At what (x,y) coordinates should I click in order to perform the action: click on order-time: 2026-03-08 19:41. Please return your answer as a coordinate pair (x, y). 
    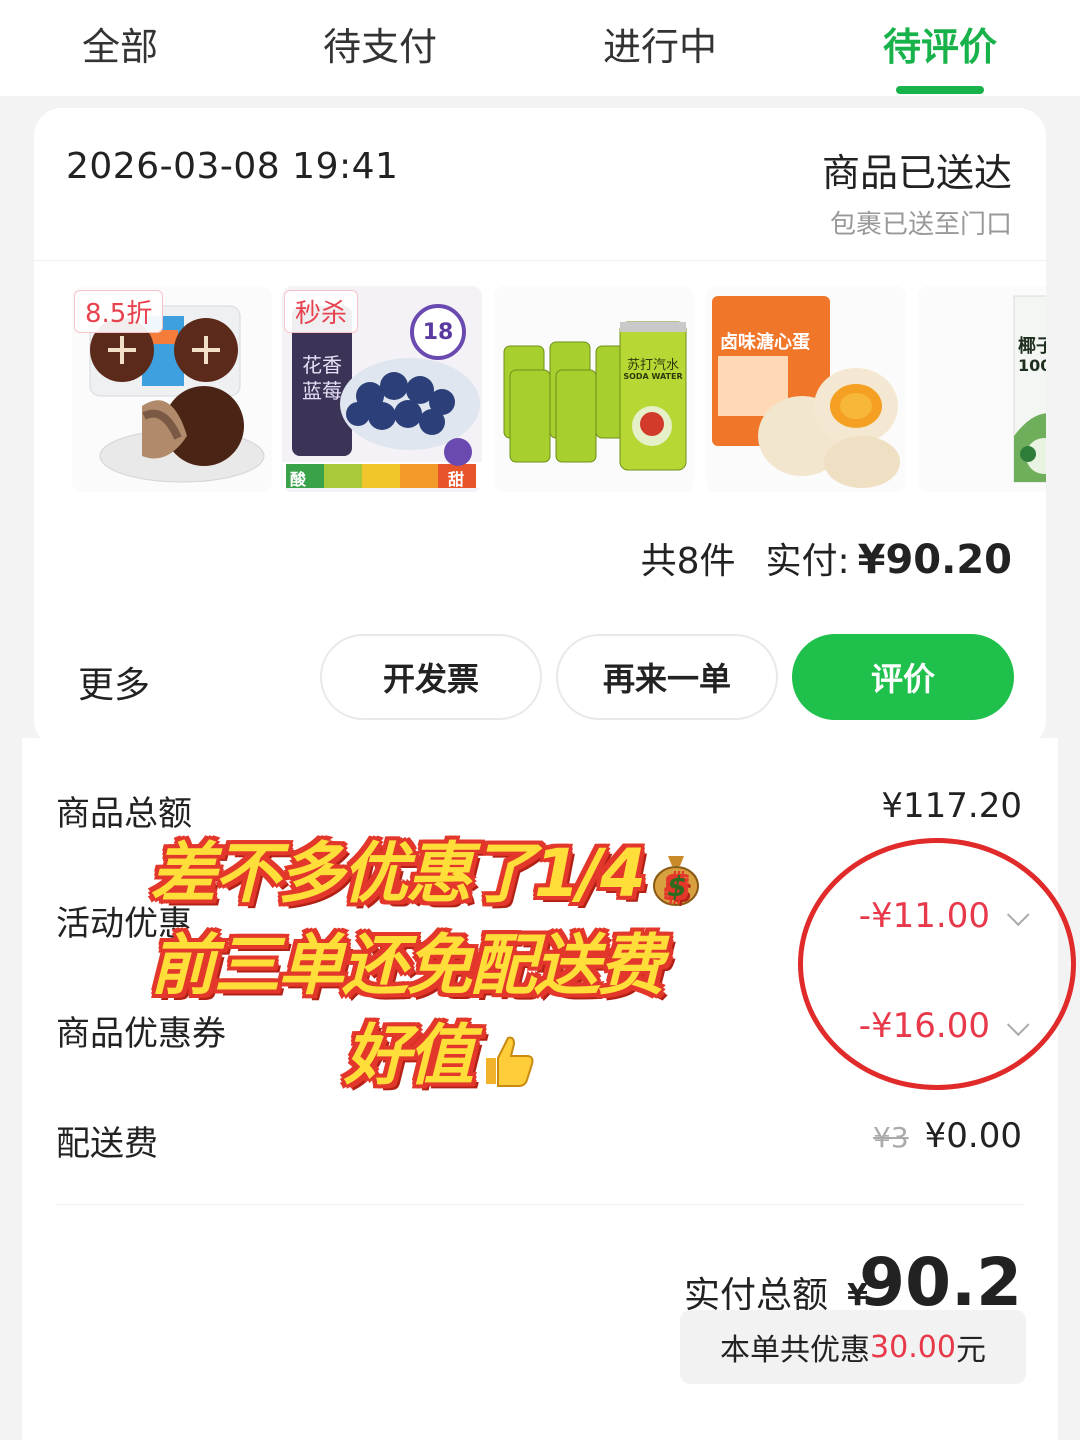
    Looking at the image, I should click on (232, 166).